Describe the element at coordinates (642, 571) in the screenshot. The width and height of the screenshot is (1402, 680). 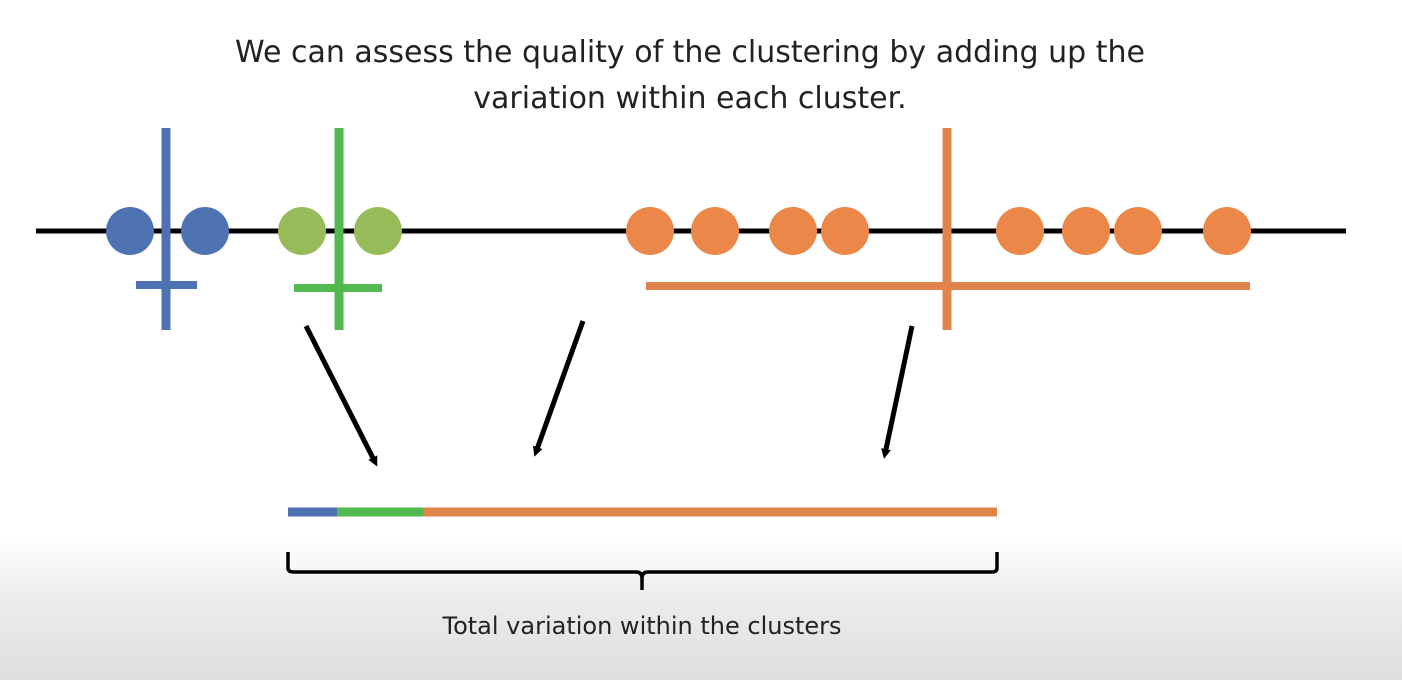
I see `total-variation-brace` at that location.